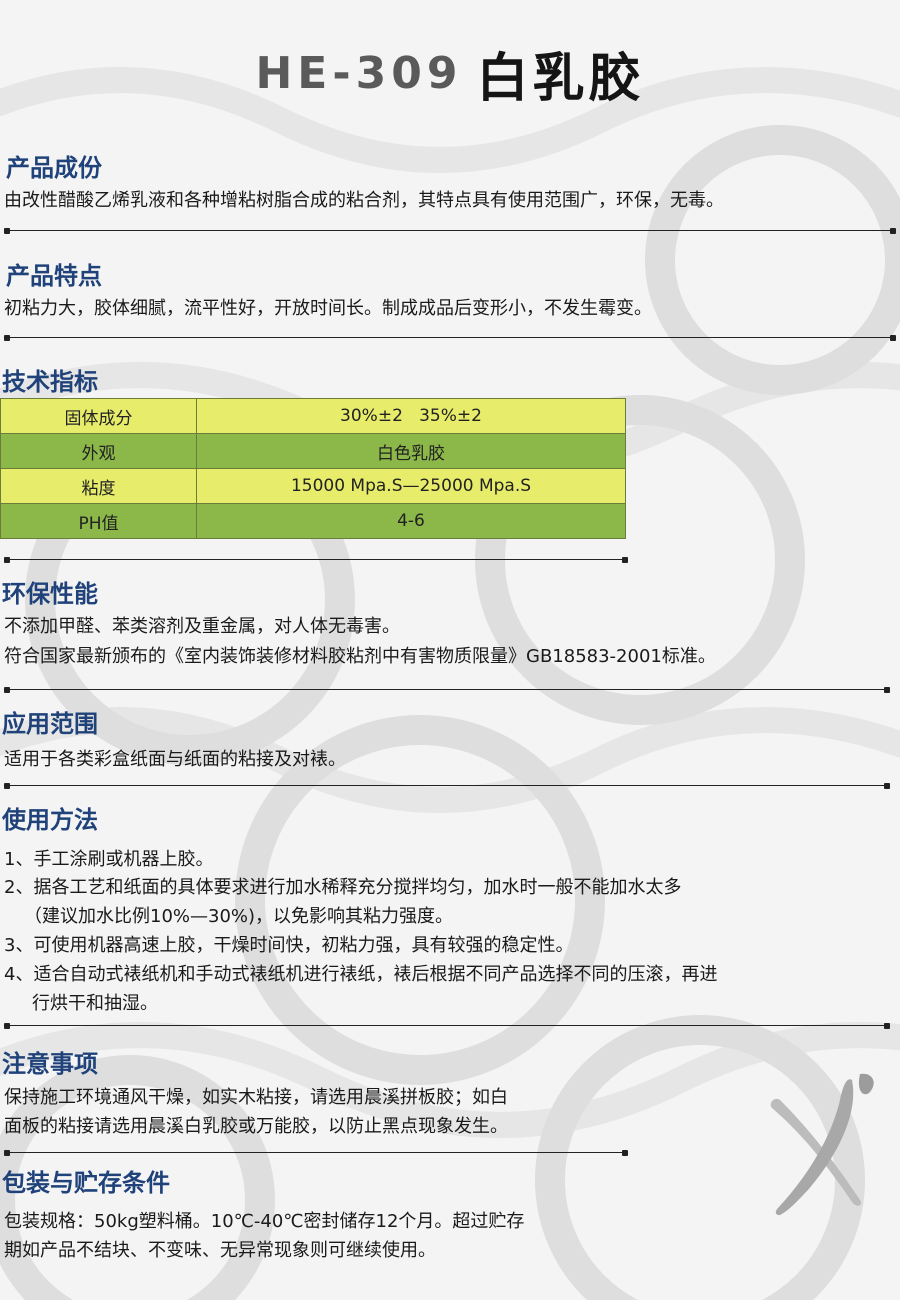 The image size is (900, 1300). Describe the element at coordinates (50, 594) in the screenshot. I see `eco-heading: 环保性能` at that location.